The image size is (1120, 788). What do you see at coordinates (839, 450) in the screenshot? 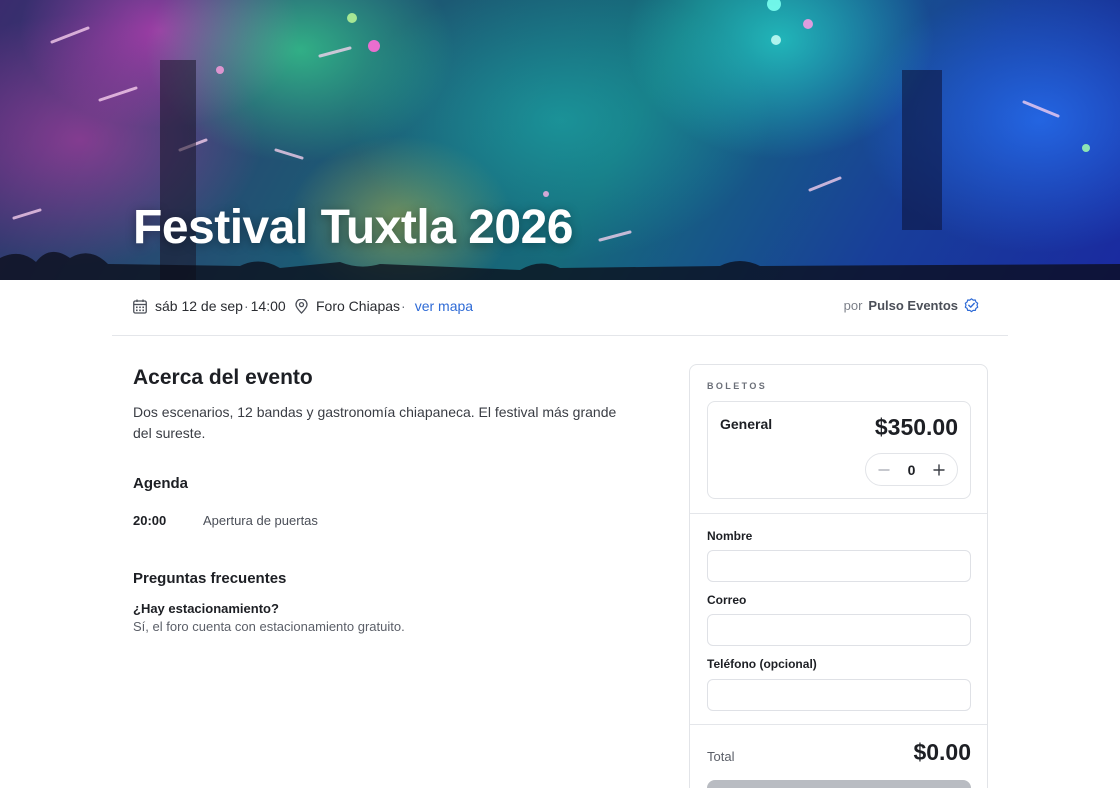
I see `ticket-card: General $350.00 0` at bounding box center [839, 450].